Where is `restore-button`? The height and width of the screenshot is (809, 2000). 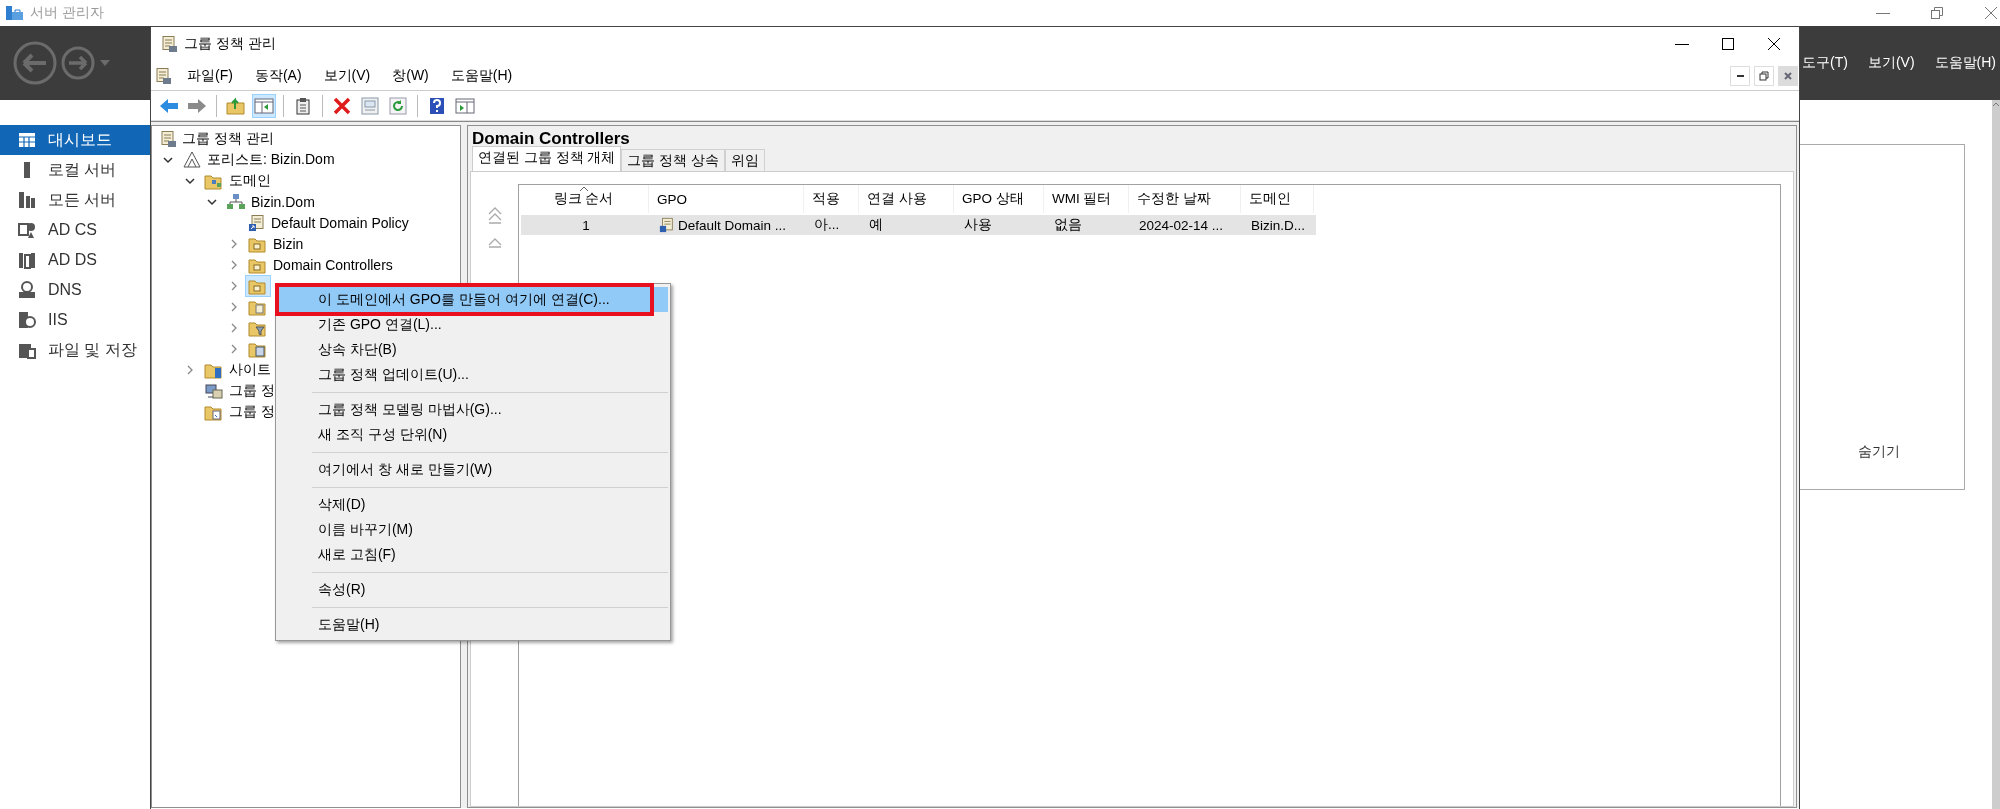
restore-button is located at coordinates (1764, 75).